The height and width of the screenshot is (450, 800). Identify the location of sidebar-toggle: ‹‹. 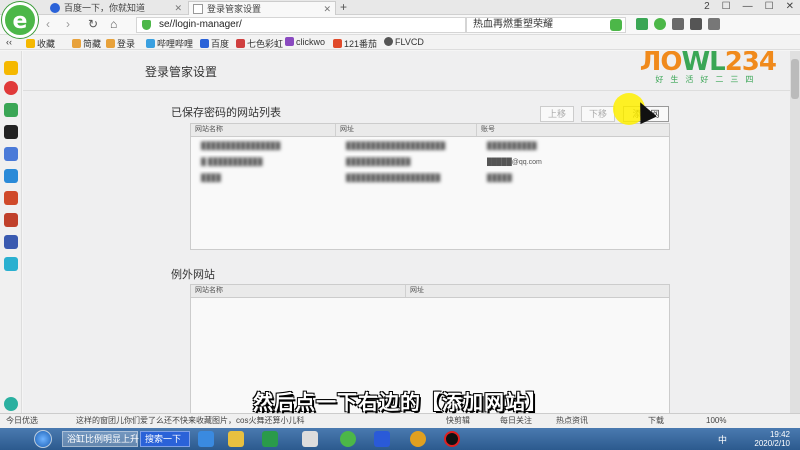
(9, 42).